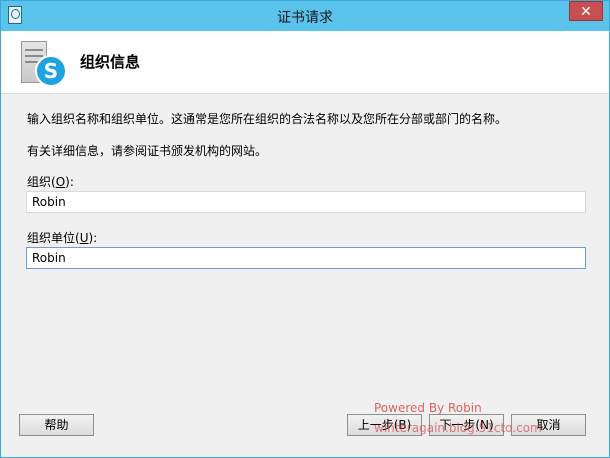 This screenshot has height=458, width=610. I want to click on info-text: 有关详细信息，请参阅证书颁发机构的网站。, so click(147, 151).